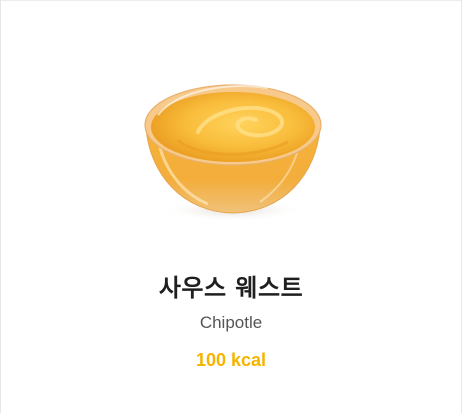 The image size is (462, 413). What do you see at coordinates (231, 360) in the screenshot?
I see `product-calories: 100 kcal` at bounding box center [231, 360].